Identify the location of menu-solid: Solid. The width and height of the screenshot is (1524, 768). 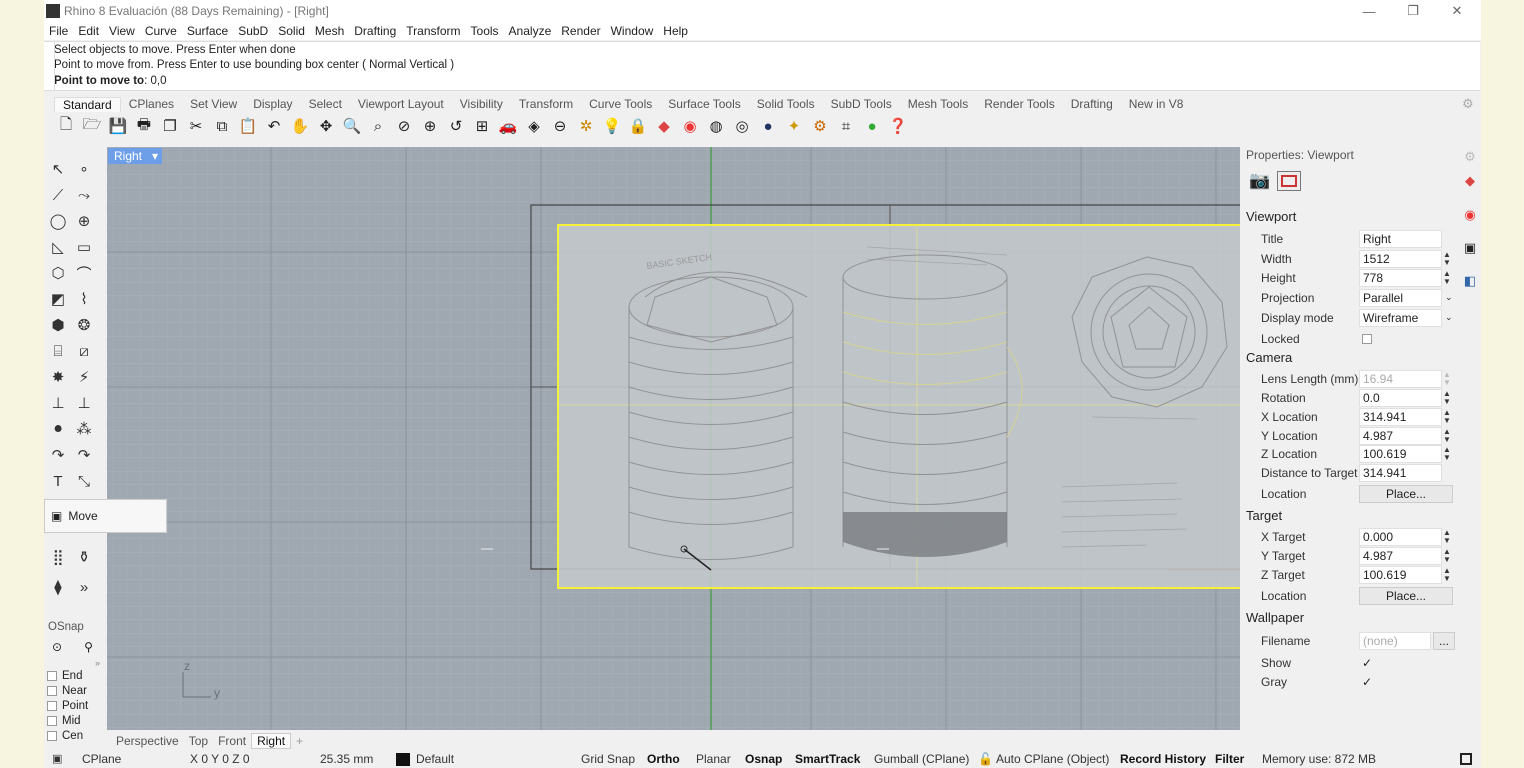
(291, 31).